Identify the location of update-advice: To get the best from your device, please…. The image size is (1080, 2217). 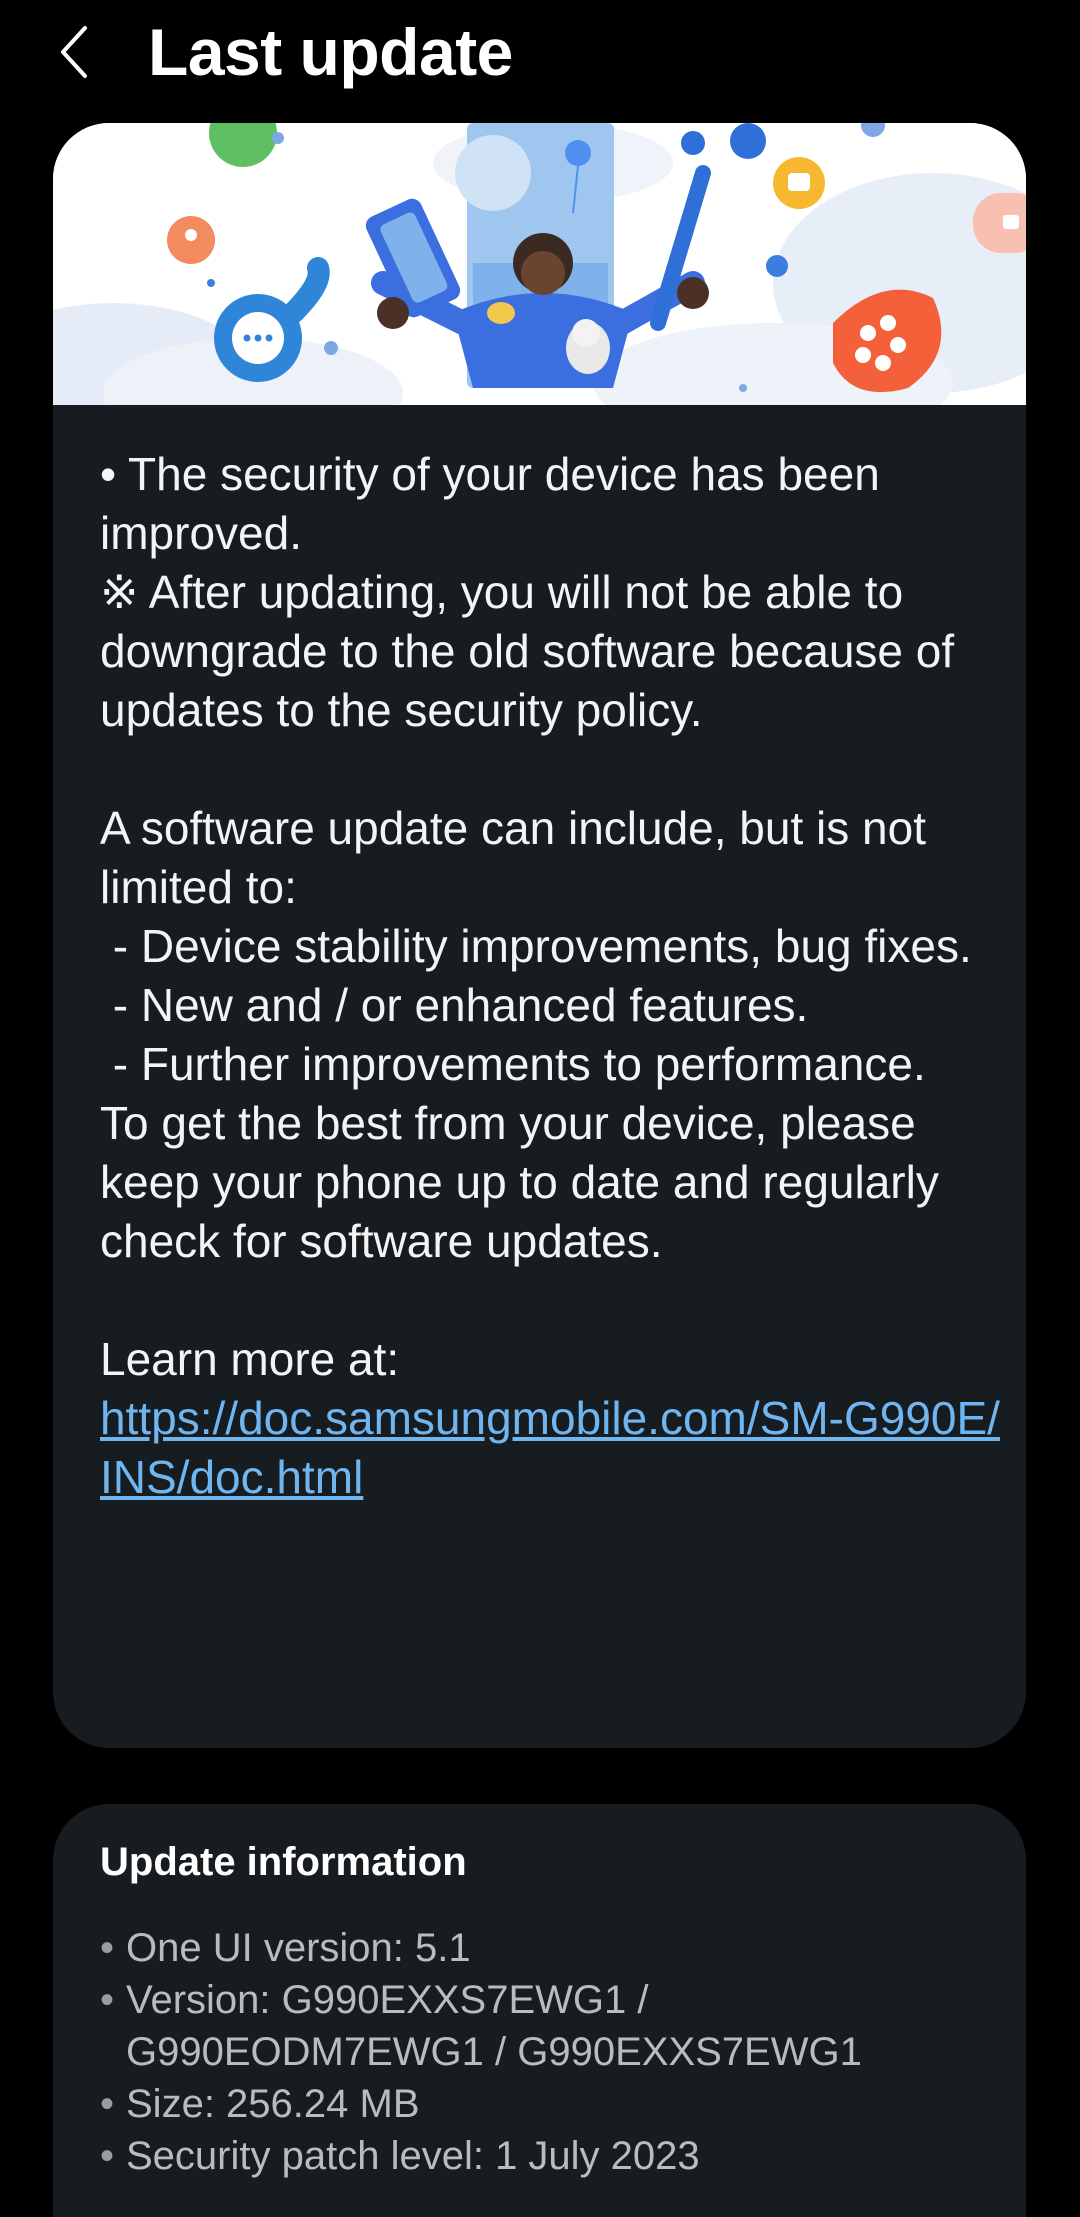
(526, 1182).